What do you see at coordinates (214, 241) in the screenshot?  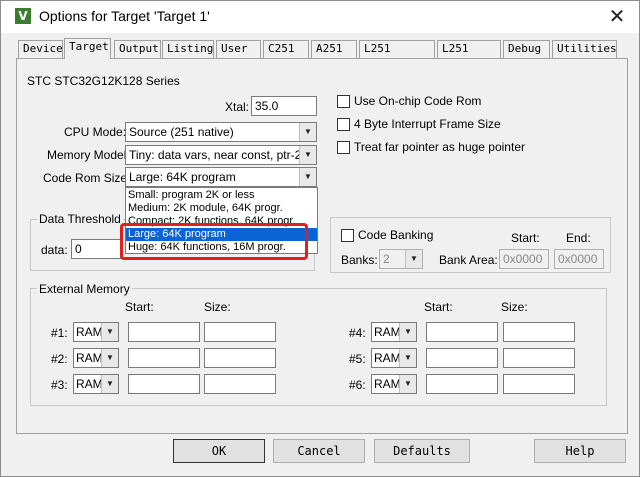 I see `annotation-highlight-box` at bounding box center [214, 241].